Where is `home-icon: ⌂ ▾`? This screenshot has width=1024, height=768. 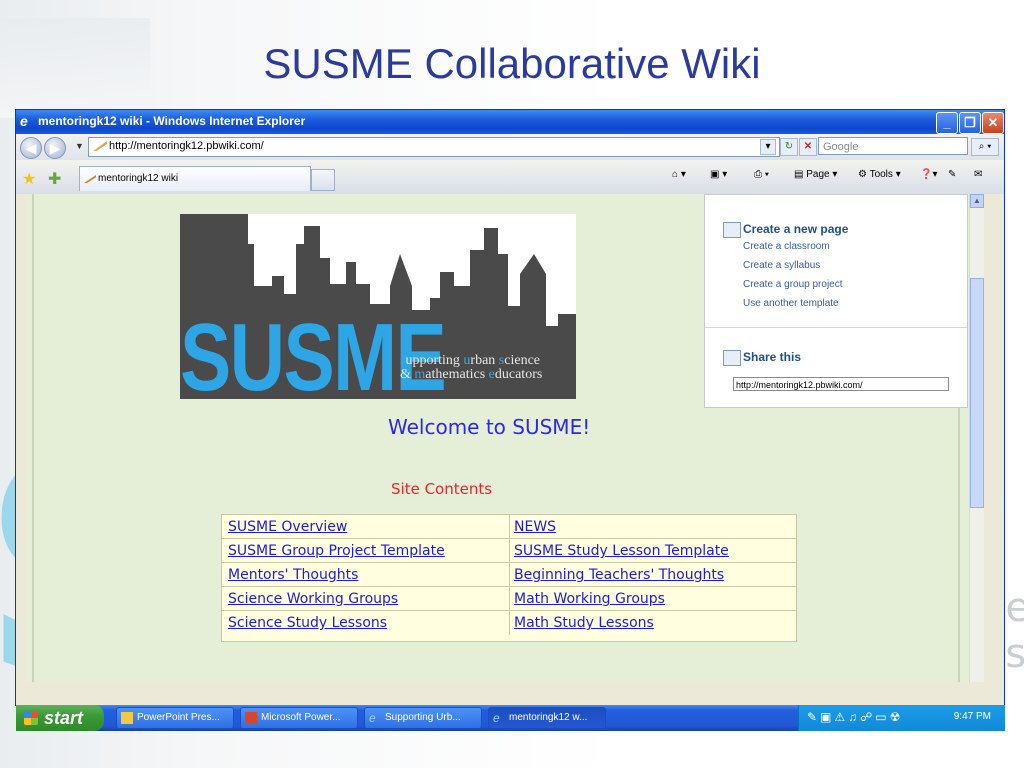 home-icon: ⌂ ▾ is located at coordinates (679, 174).